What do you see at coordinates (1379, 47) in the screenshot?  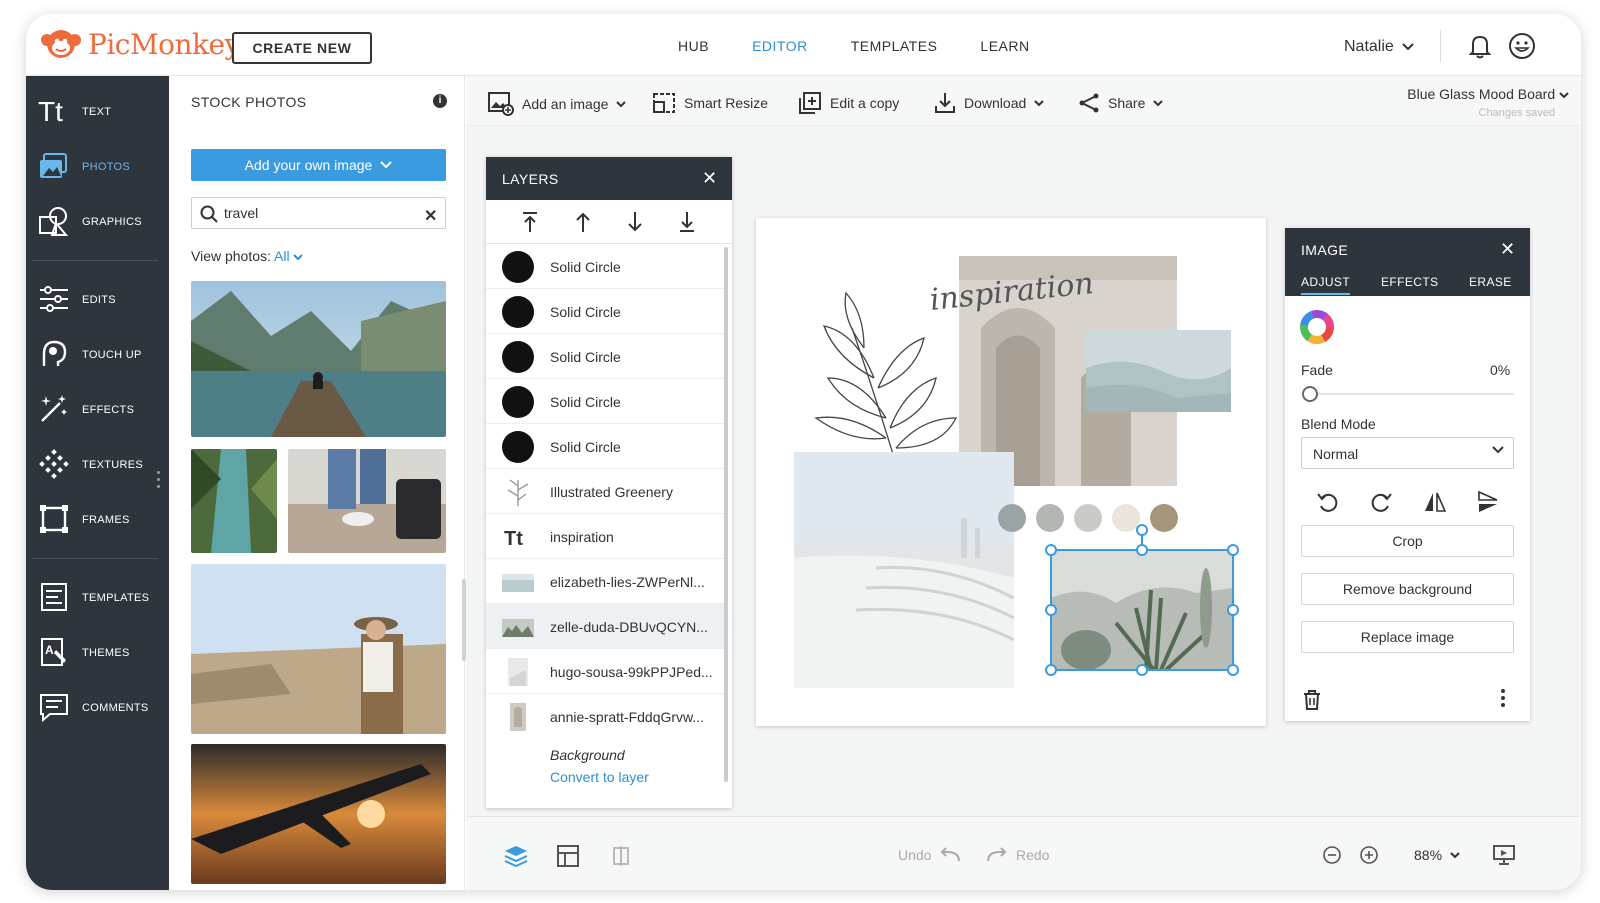 I see `user-menu: Natalie` at bounding box center [1379, 47].